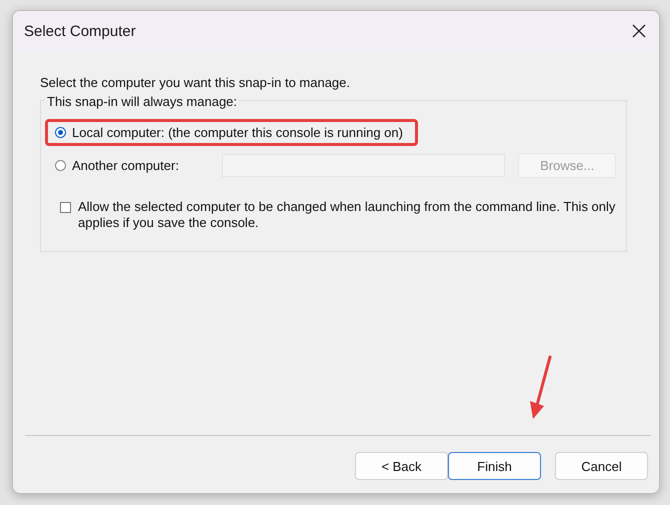 The image size is (670, 505). Describe the element at coordinates (65, 207) in the screenshot. I see `checkbox` at that location.